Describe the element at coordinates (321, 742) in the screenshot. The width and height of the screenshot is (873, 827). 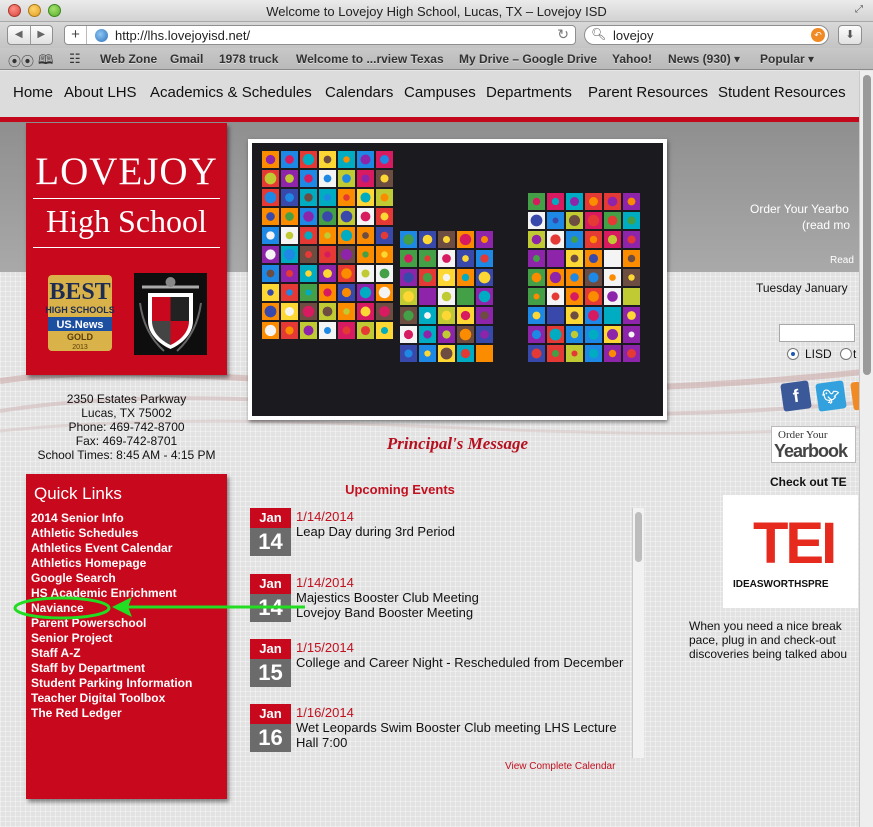
I see `event-title: Hall 7:00` at that location.